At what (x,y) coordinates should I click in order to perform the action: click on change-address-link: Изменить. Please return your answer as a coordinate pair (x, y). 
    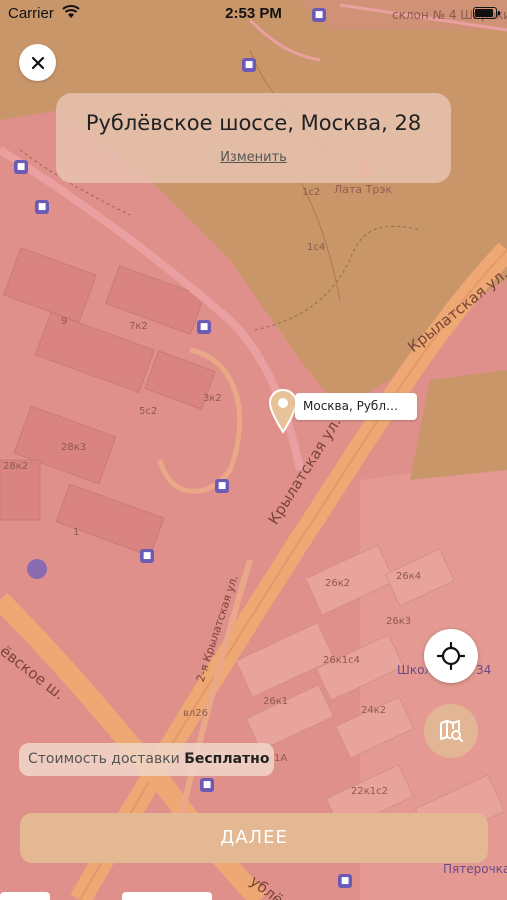
    Looking at the image, I should click on (253, 157).